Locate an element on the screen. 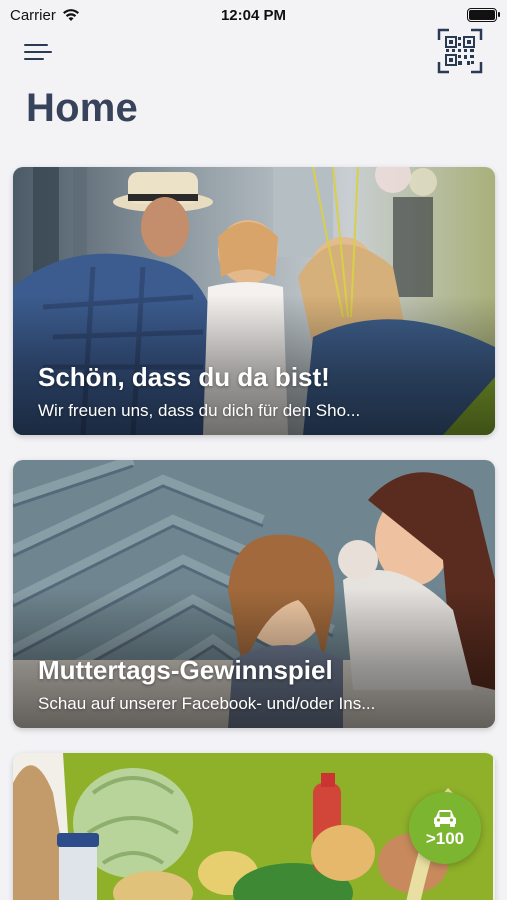 The image size is (507, 900). card-title: Schön, dass du da bist! is located at coordinates (184, 377).